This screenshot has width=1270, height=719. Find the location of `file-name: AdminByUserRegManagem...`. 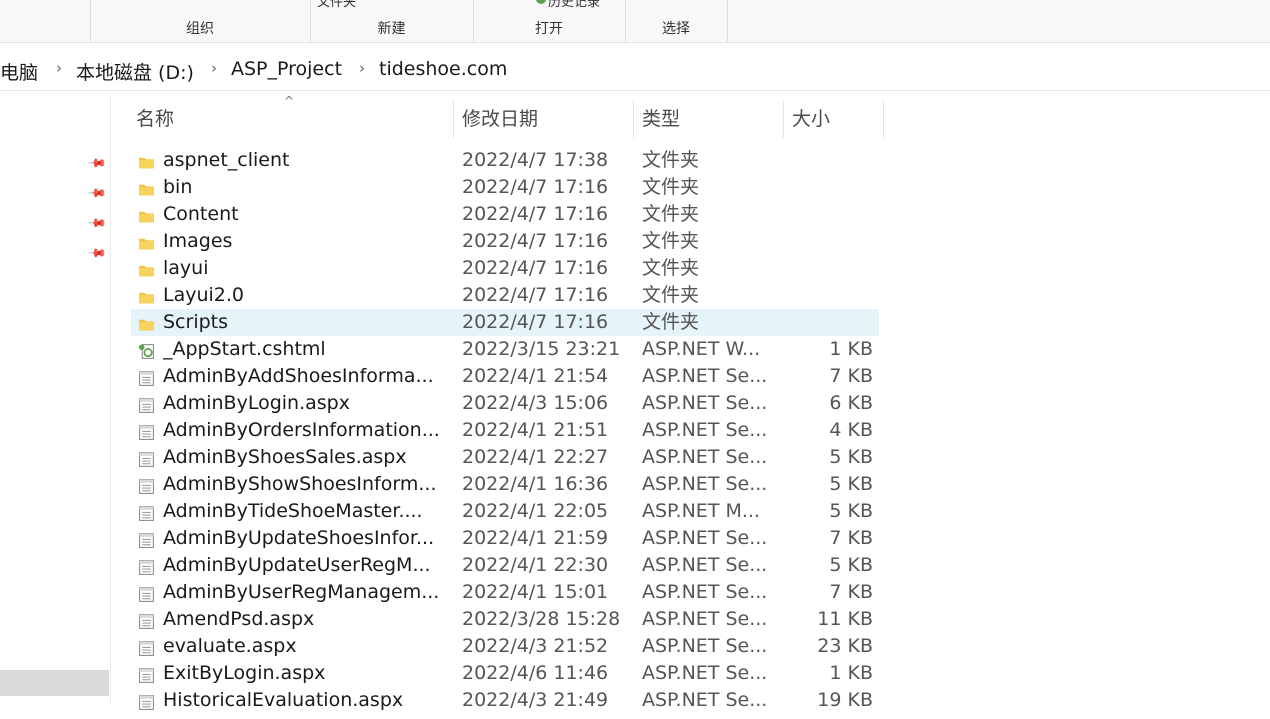

file-name: AdminByUserRegManagem... is located at coordinates (301, 592).